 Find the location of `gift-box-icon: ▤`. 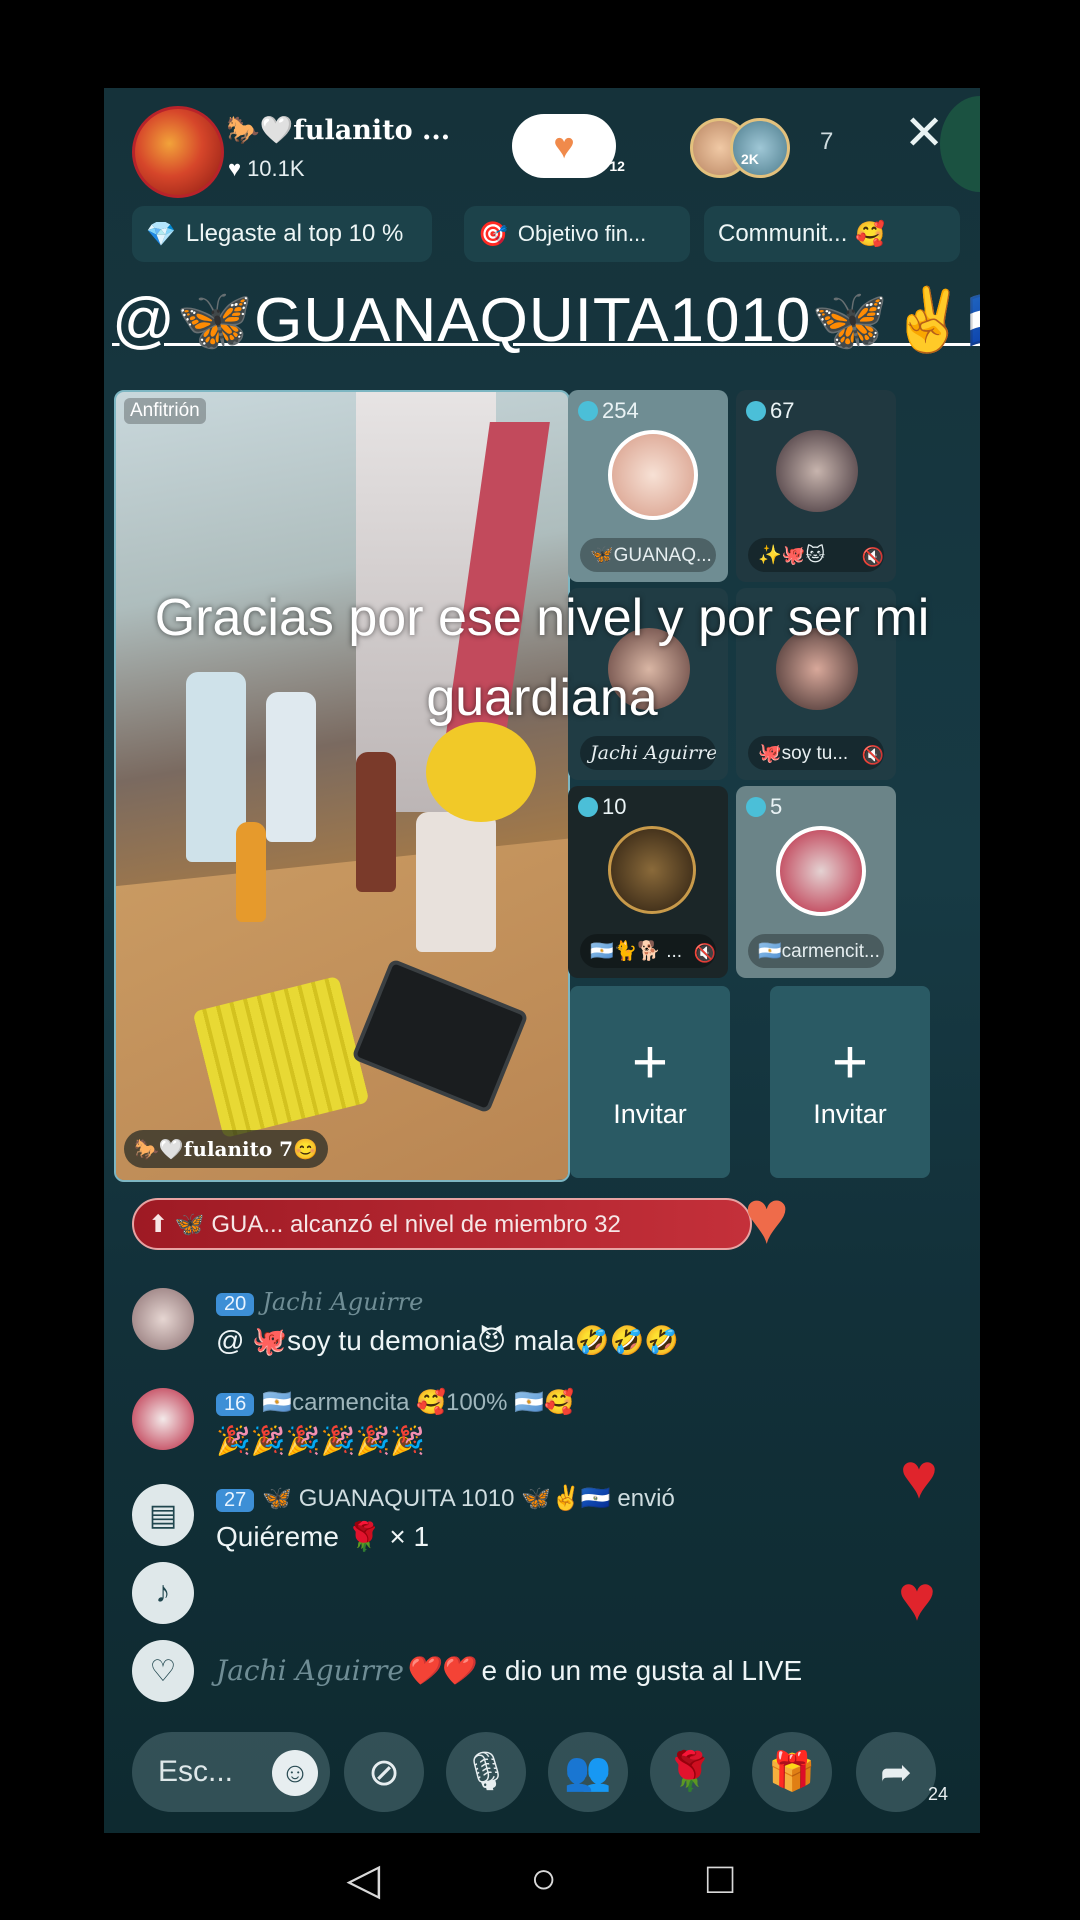

gift-box-icon: ▤ is located at coordinates (163, 1515).